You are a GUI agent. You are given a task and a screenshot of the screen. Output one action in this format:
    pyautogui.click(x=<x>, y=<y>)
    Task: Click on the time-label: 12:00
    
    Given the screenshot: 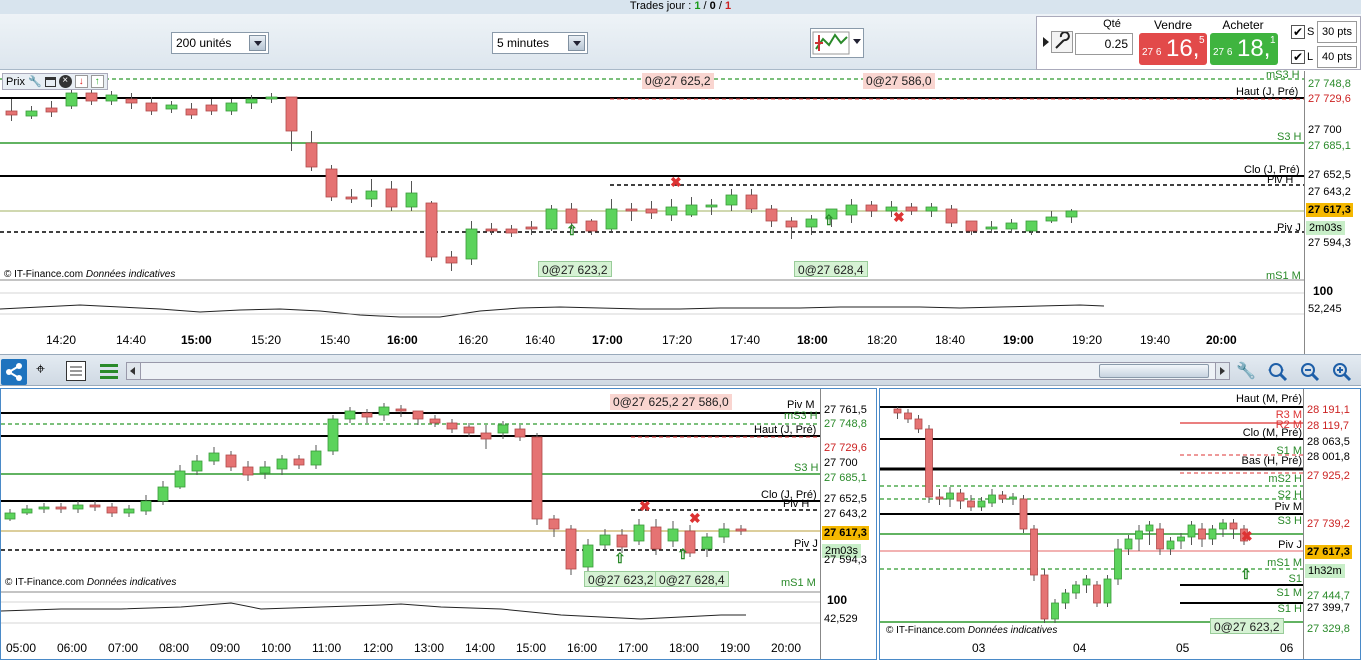 What is the action you would take?
    pyautogui.click(x=378, y=648)
    